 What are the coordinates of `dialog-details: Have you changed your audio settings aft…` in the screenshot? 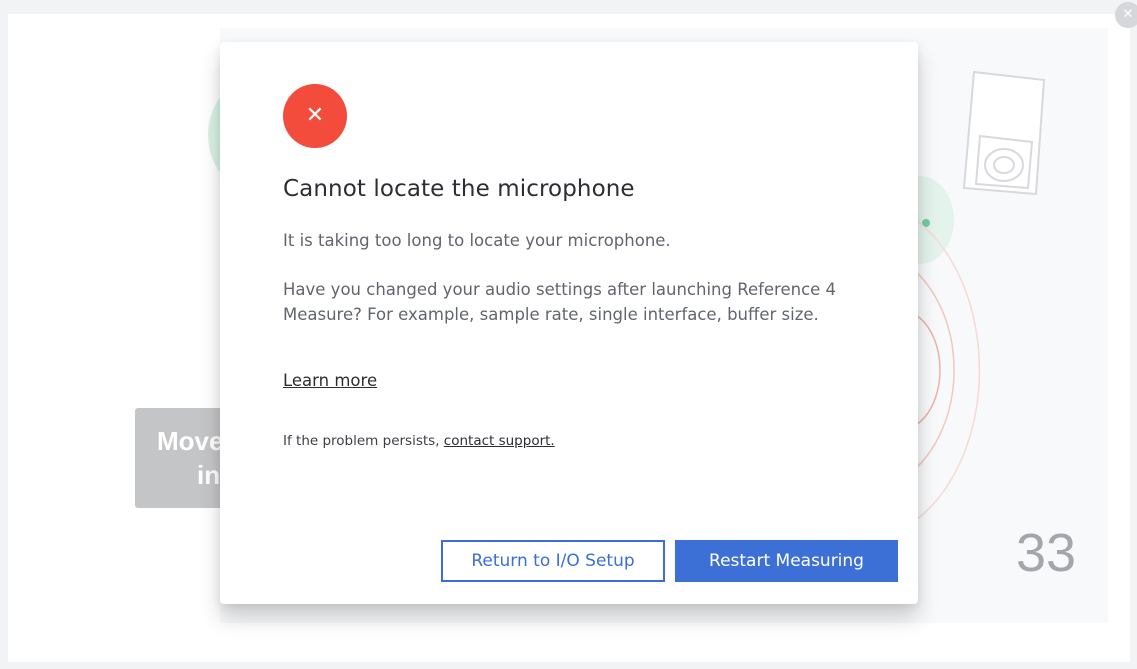 It's located at (560, 302).